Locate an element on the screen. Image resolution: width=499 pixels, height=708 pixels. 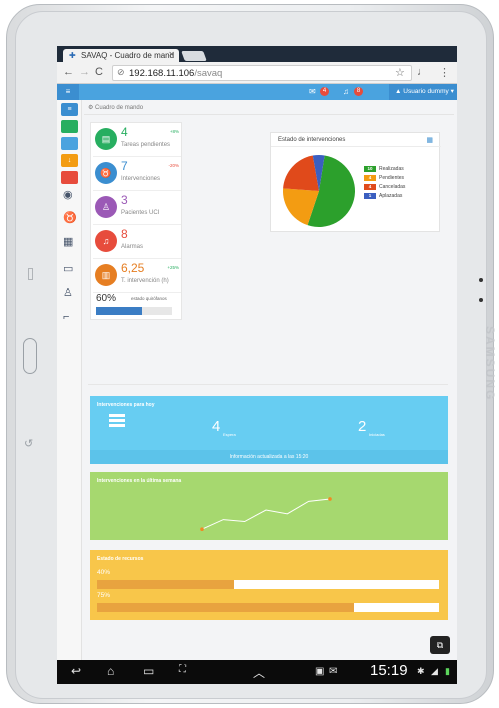
stethoscope-icon: ♉ is located at coordinates (70, 217).